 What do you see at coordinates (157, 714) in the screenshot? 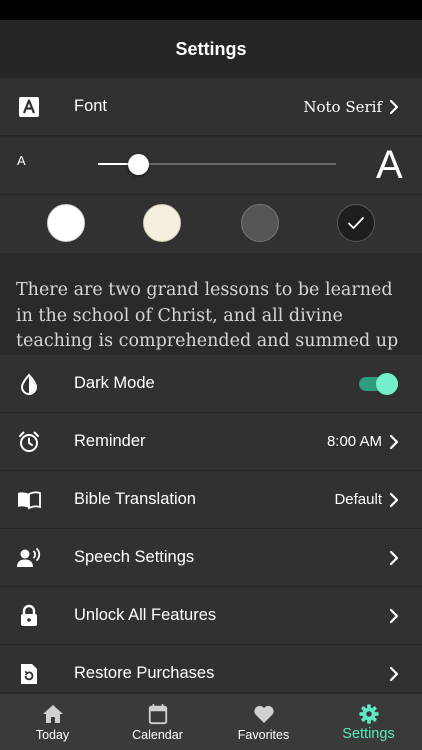
I see `calendar-icon` at bounding box center [157, 714].